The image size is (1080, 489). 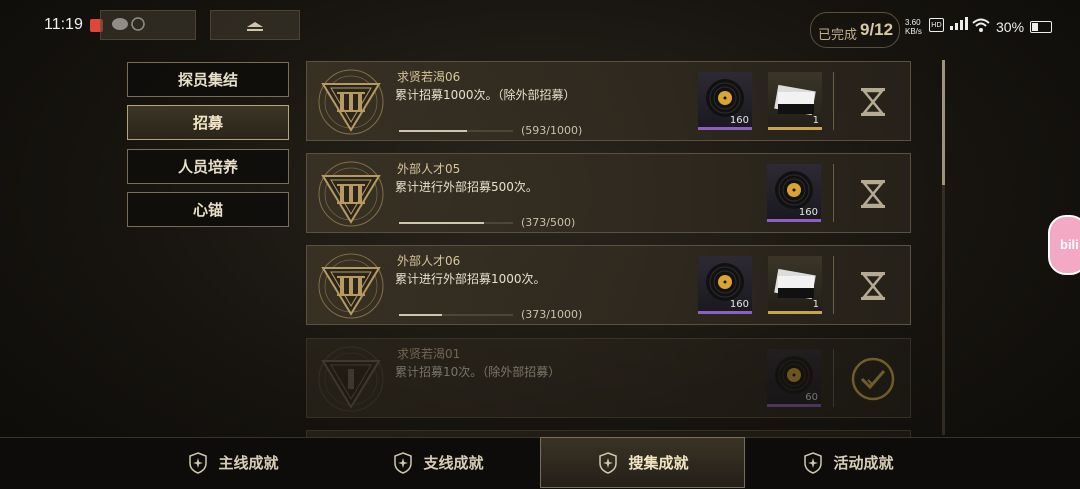 I want to click on tab-side-achievements: 支线成就, so click(x=437, y=462).